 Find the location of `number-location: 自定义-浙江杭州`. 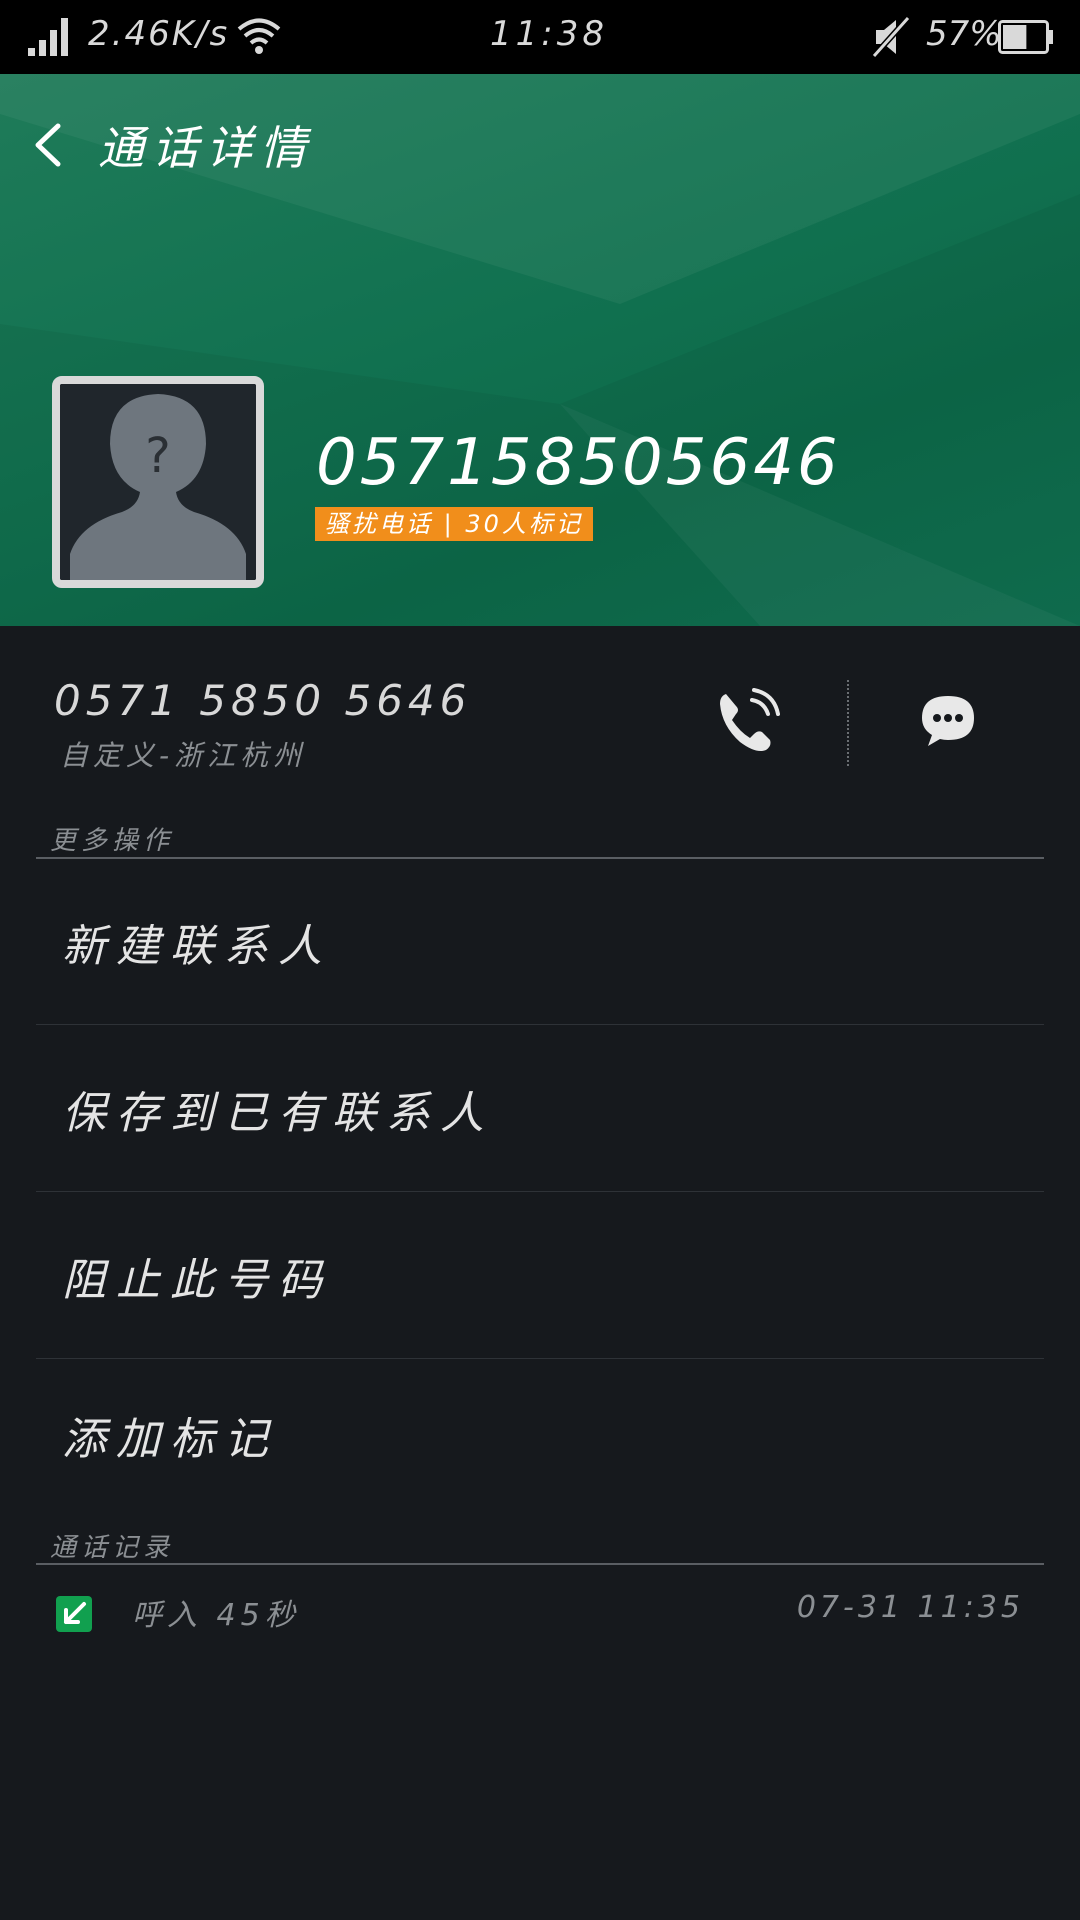

number-location: 自定义-浙江杭州 is located at coordinates (183, 755).